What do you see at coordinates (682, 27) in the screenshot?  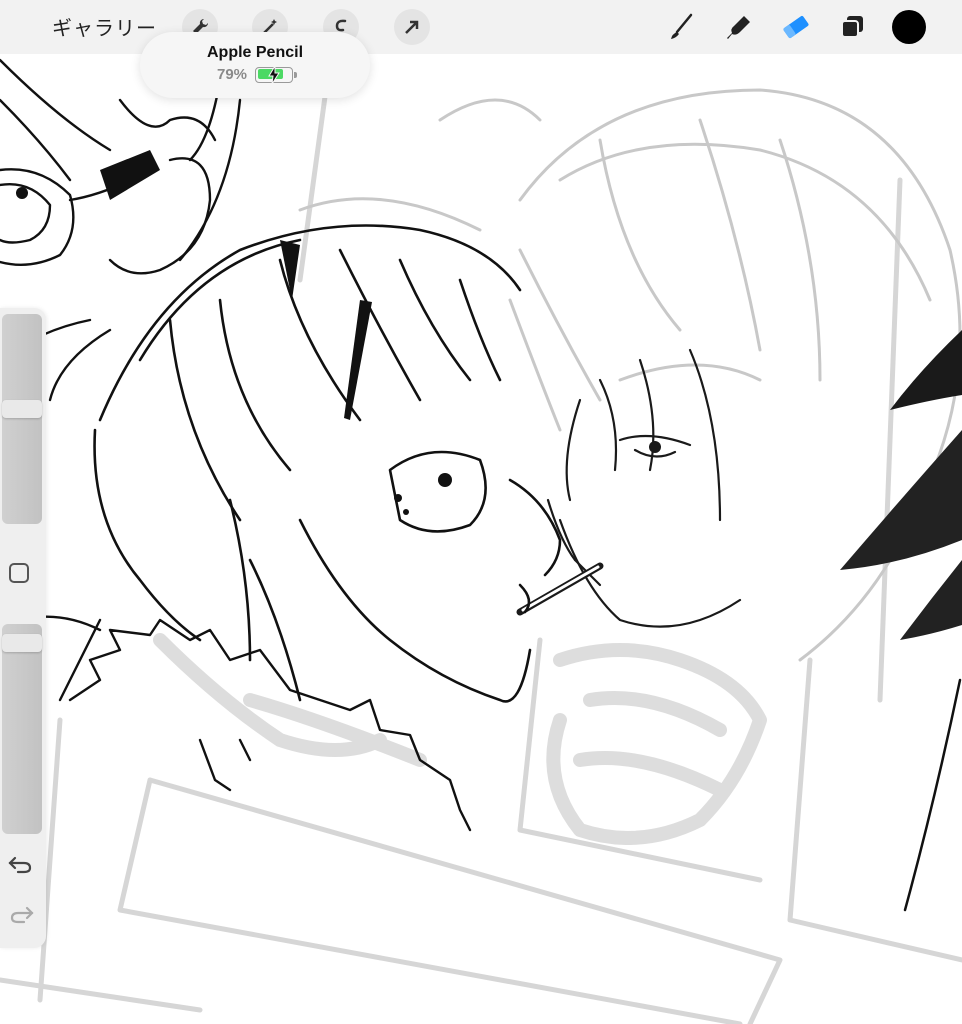 I see `brush-icon` at bounding box center [682, 27].